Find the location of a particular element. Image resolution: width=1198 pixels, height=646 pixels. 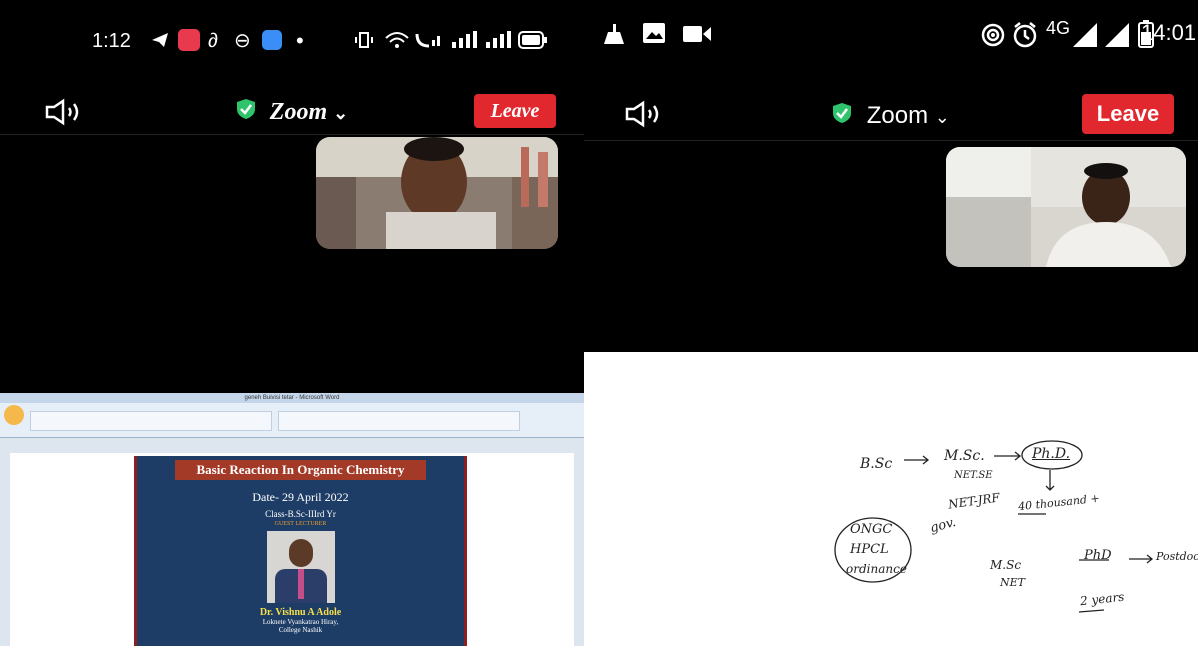

note-bsc: B.Sc is located at coordinates (876, 464).